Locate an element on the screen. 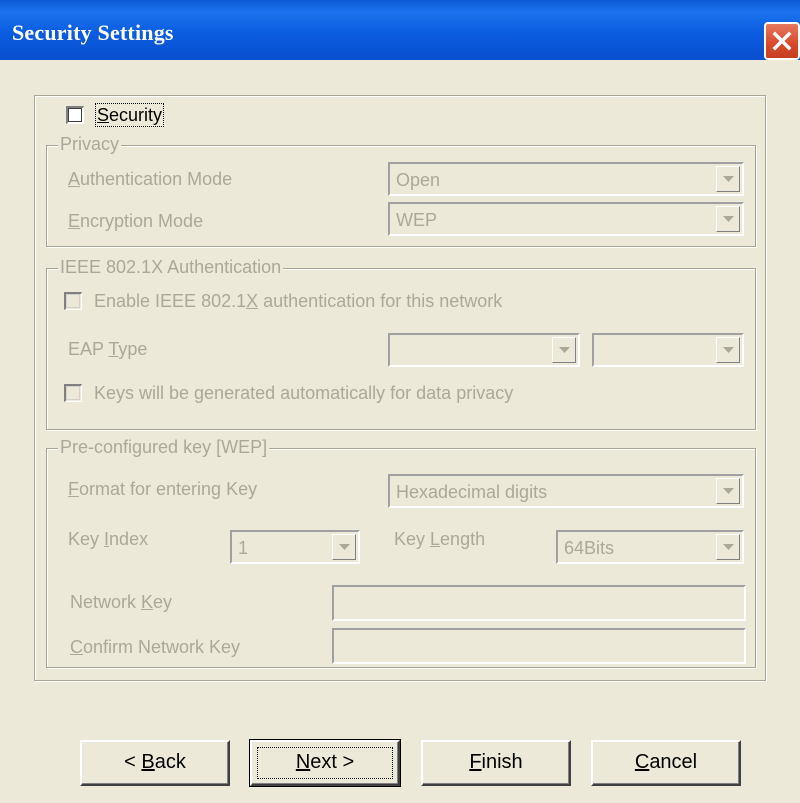 The image size is (800, 803). security-checkbox is located at coordinates (75, 115).